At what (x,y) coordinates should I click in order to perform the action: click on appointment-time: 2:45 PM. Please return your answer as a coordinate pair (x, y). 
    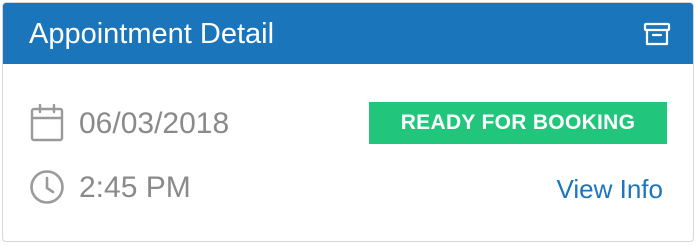
    Looking at the image, I should click on (135, 187).